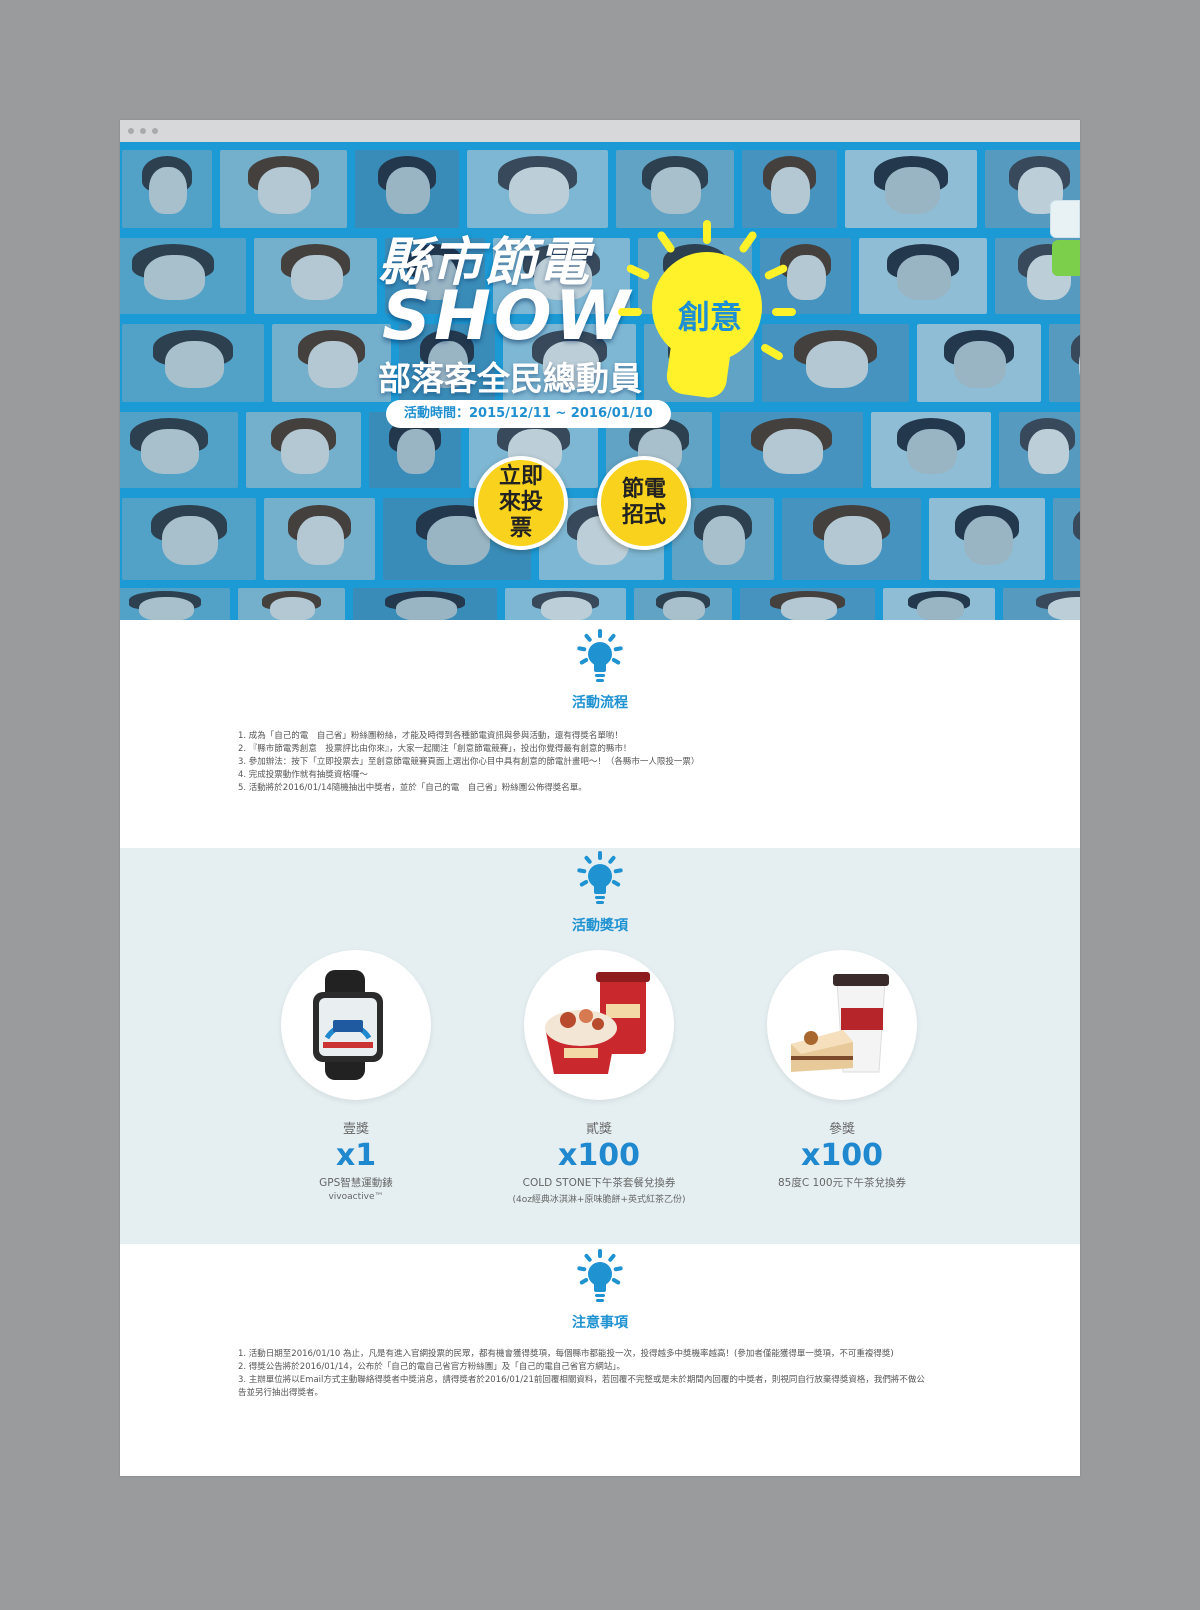 The width and height of the screenshot is (1200, 1610). I want to click on notes-section-title: 注意事項, so click(600, 1323).